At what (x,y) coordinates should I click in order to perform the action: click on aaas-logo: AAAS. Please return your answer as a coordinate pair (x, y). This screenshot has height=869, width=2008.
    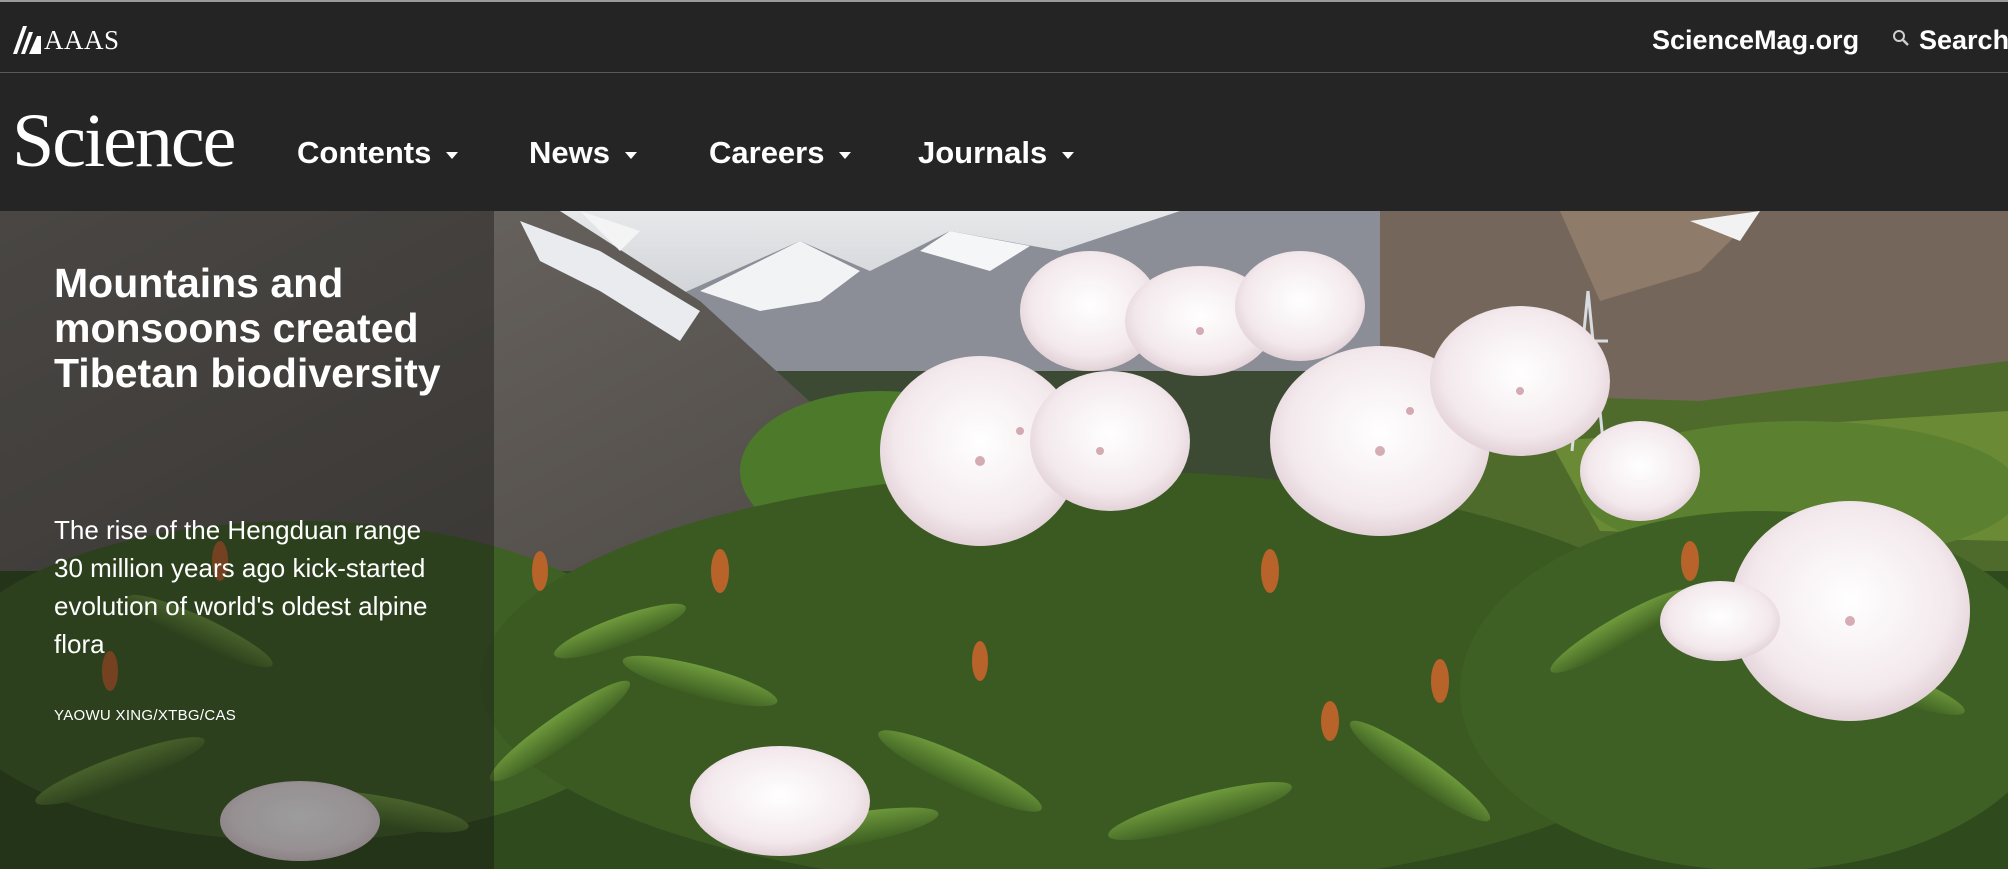
    Looking at the image, I should click on (66, 40).